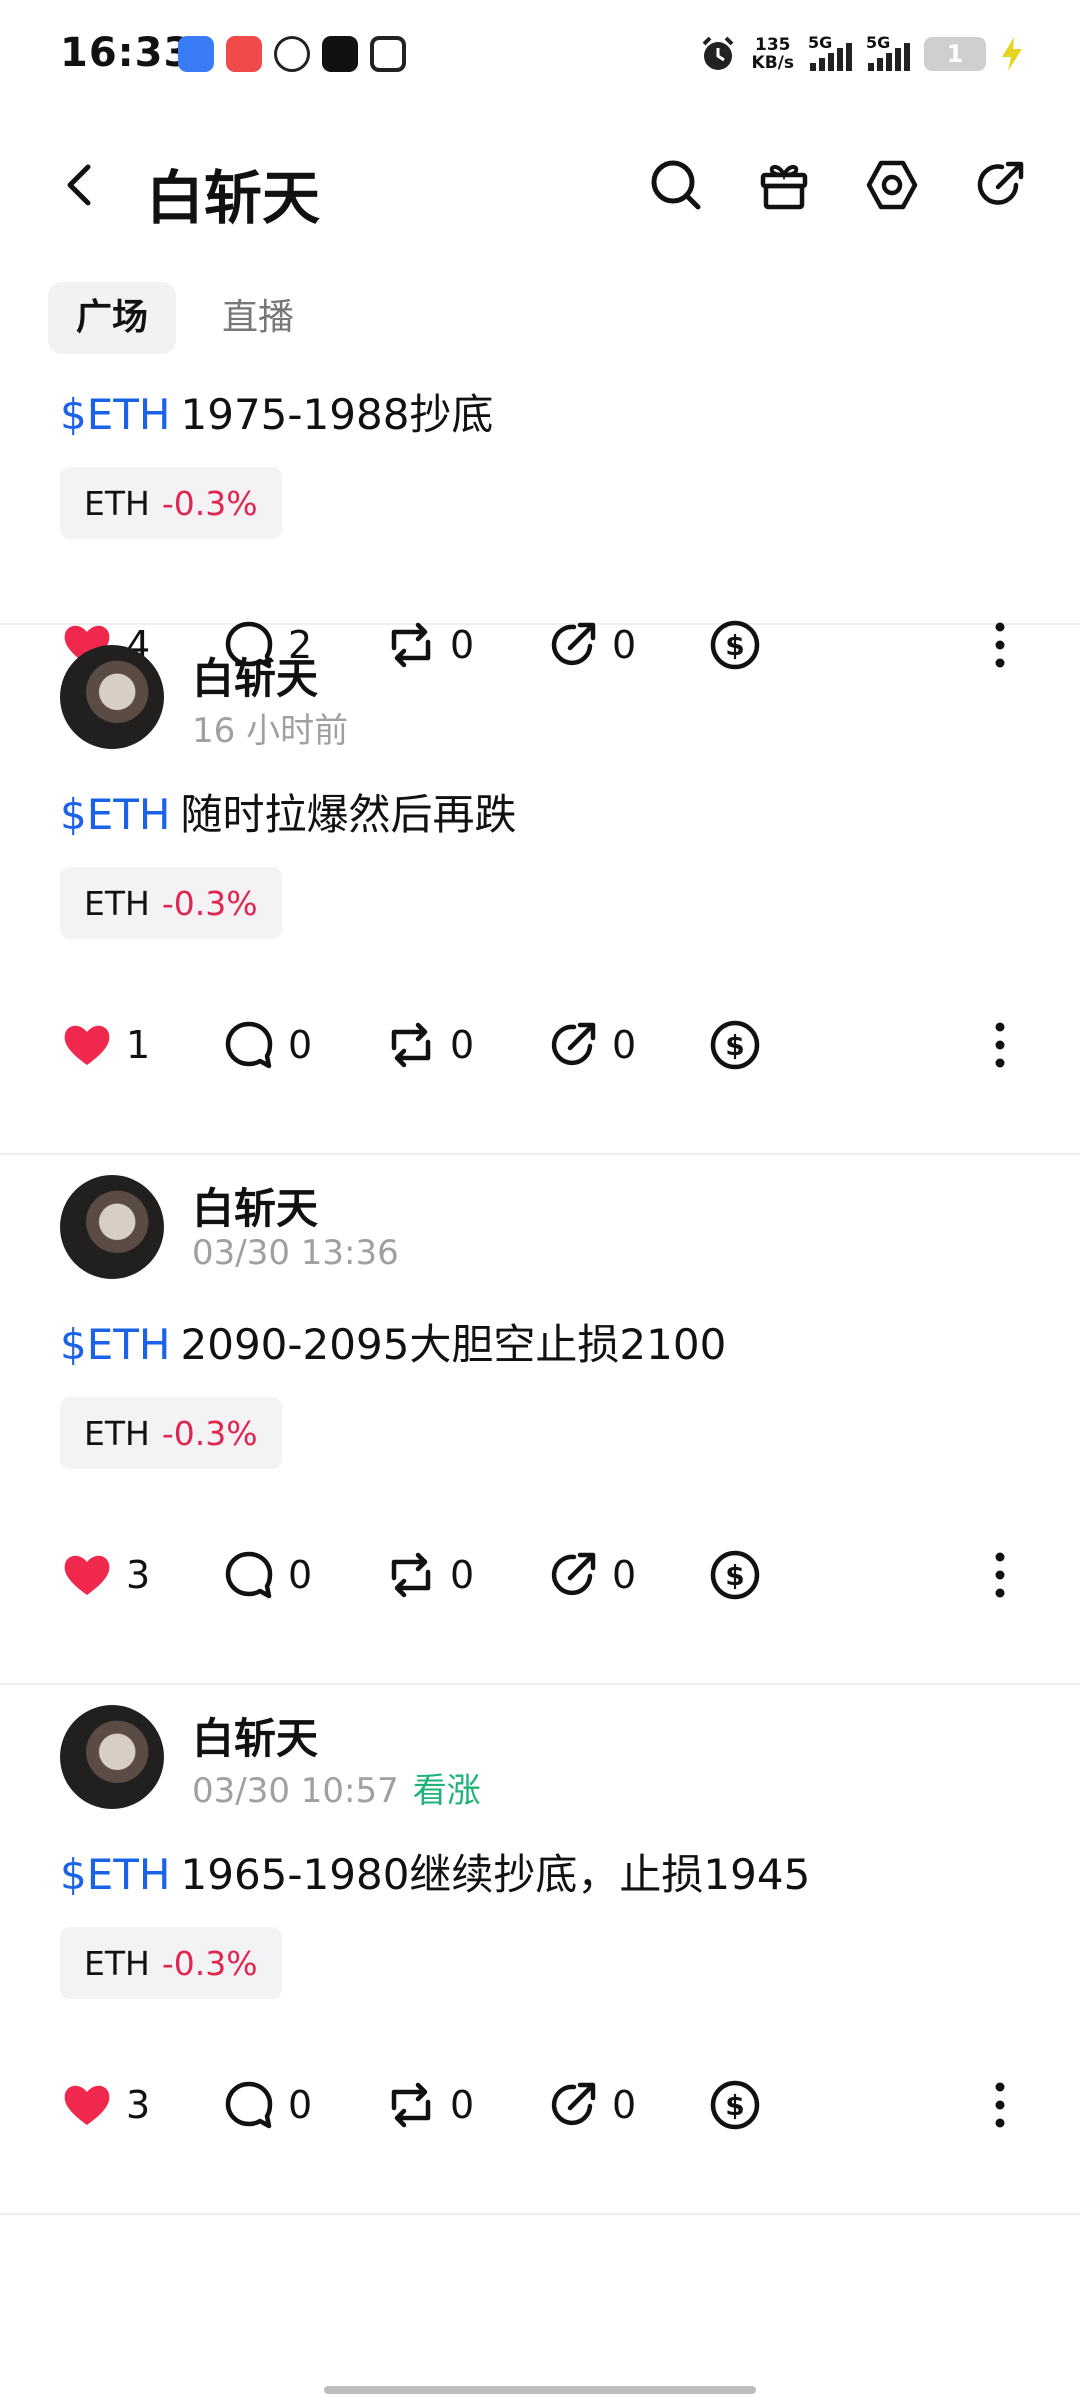 The width and height of the screenshot is (1080, 2400). Describe the element at coordinates (446, 1791) in the screenshot. I see `sentiment-badge: 看涨` at that location.